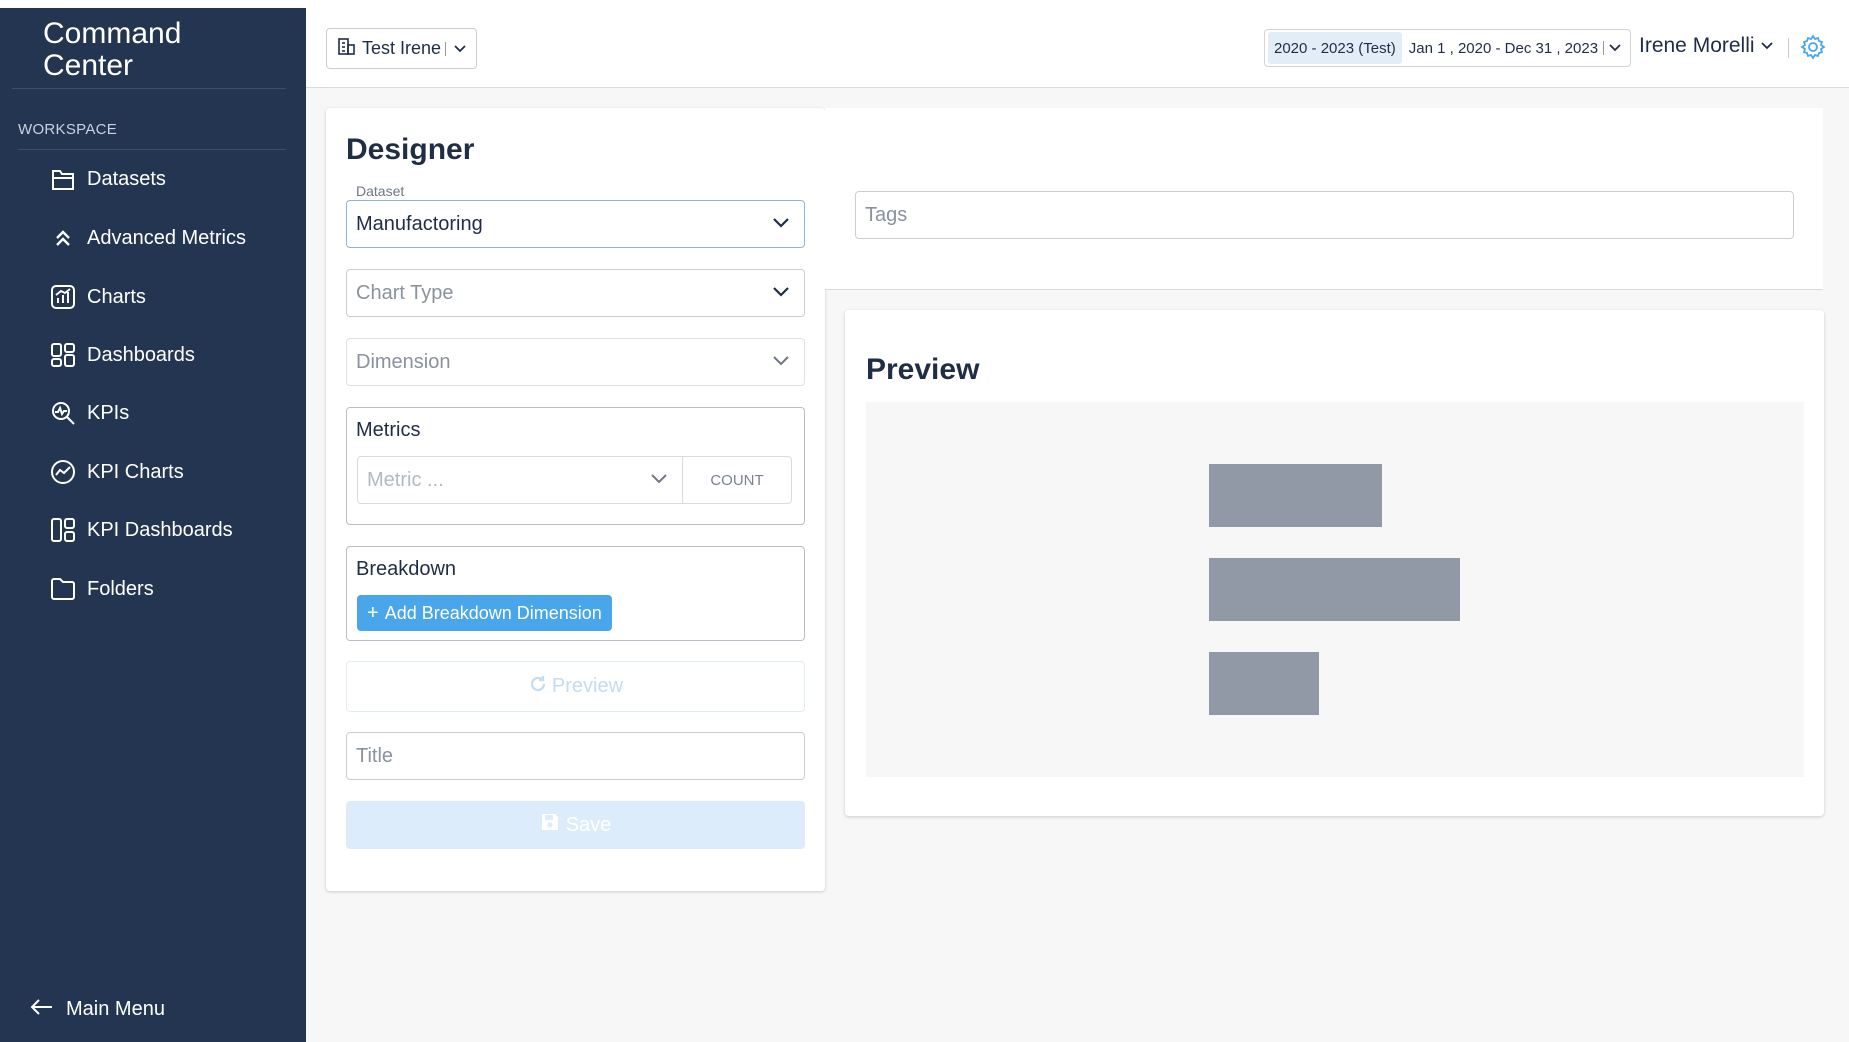 The width and height of the screenshot is (1849, 1042). I want to click on save-button: Save, so click(575, 825).